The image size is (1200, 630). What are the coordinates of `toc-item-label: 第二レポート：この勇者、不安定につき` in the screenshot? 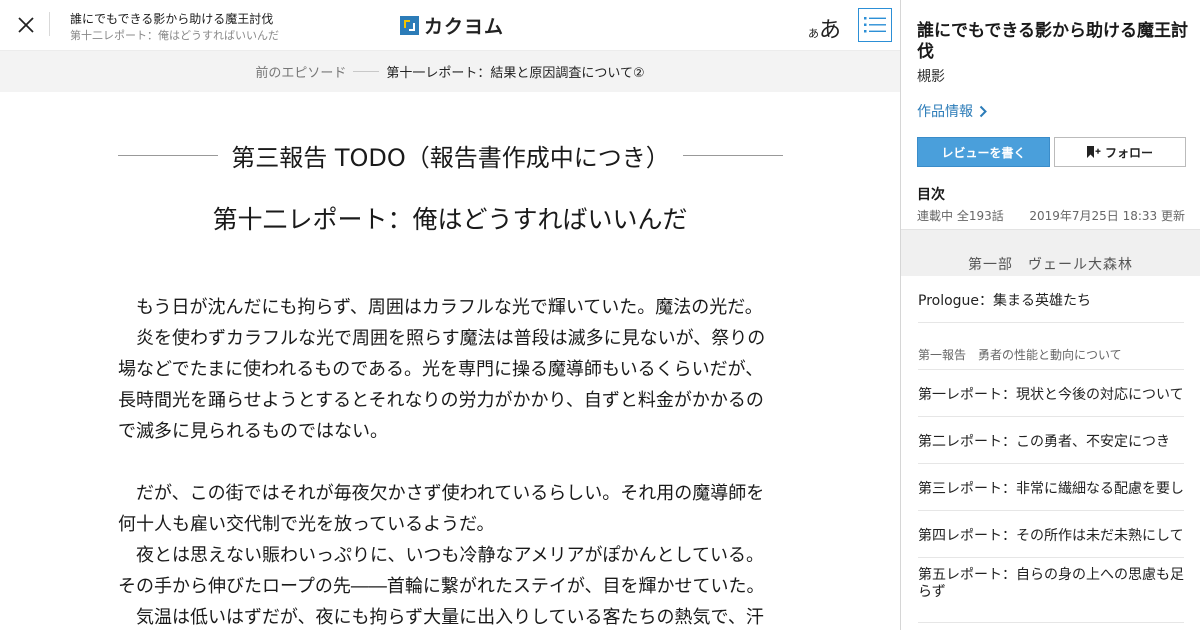 It's located at (1044, 442).